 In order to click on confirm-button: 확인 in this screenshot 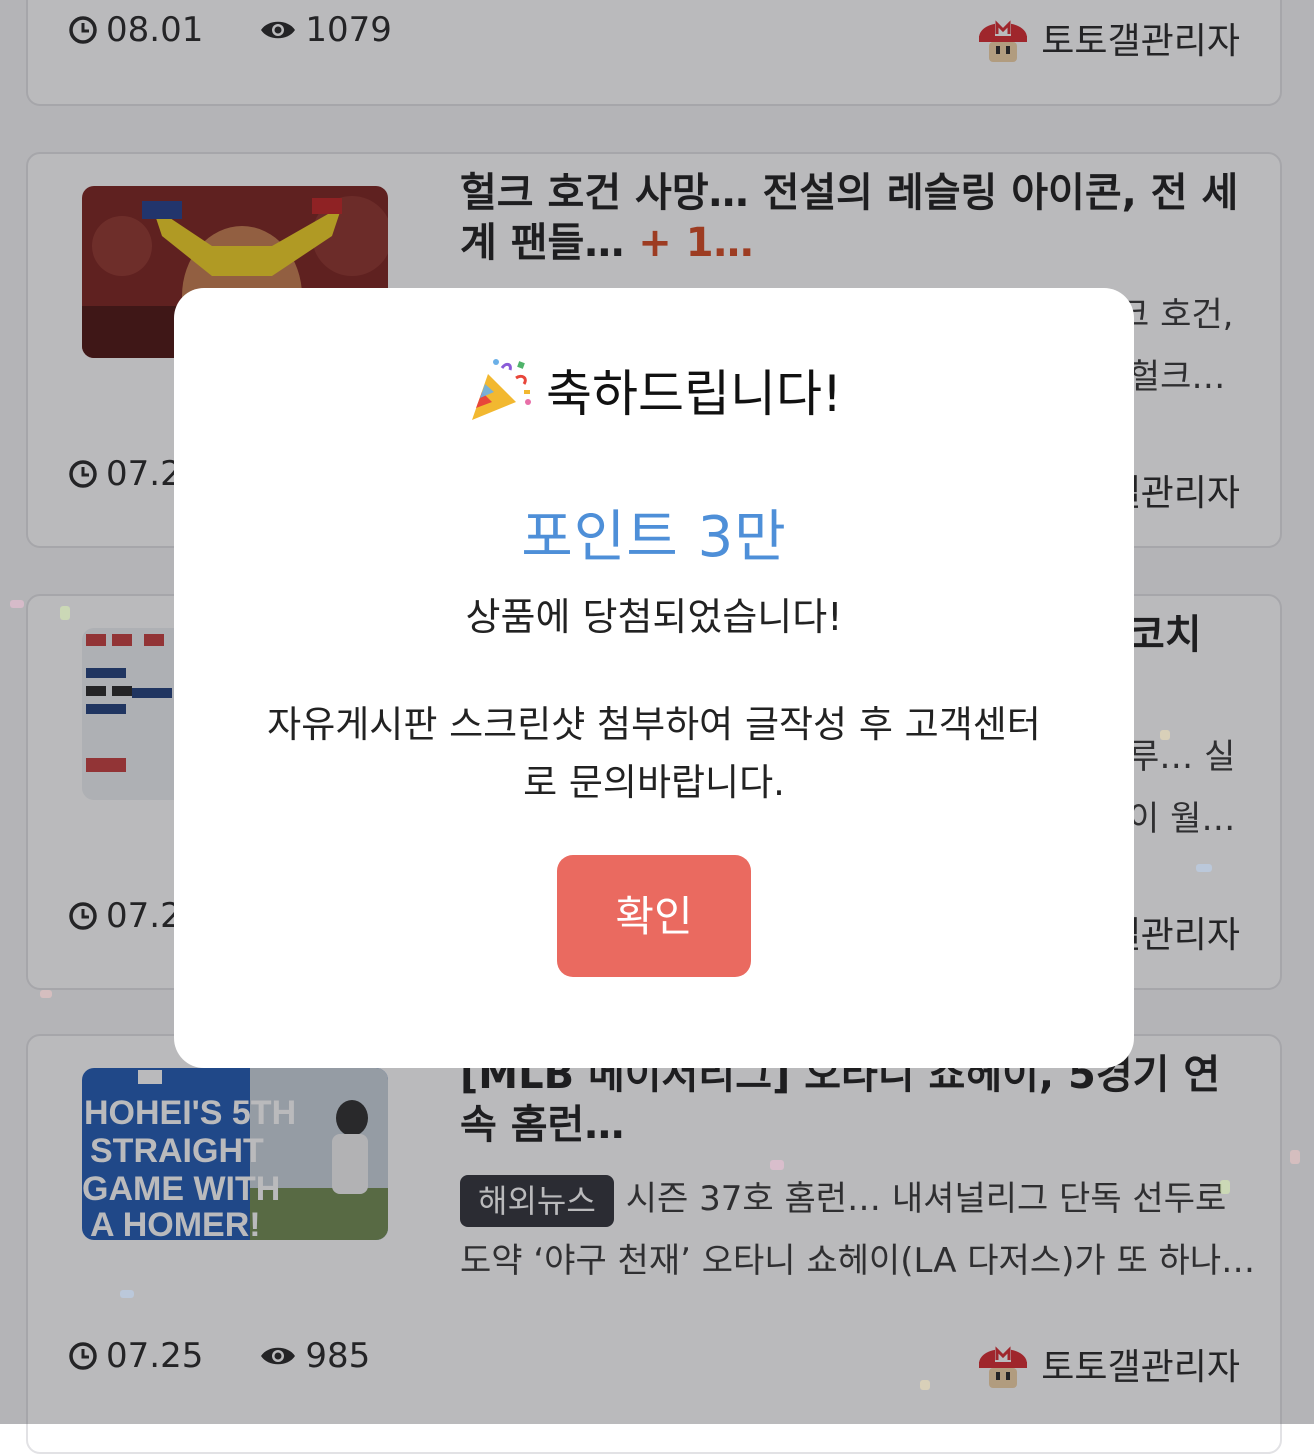, I will do `click(654, 916)`.